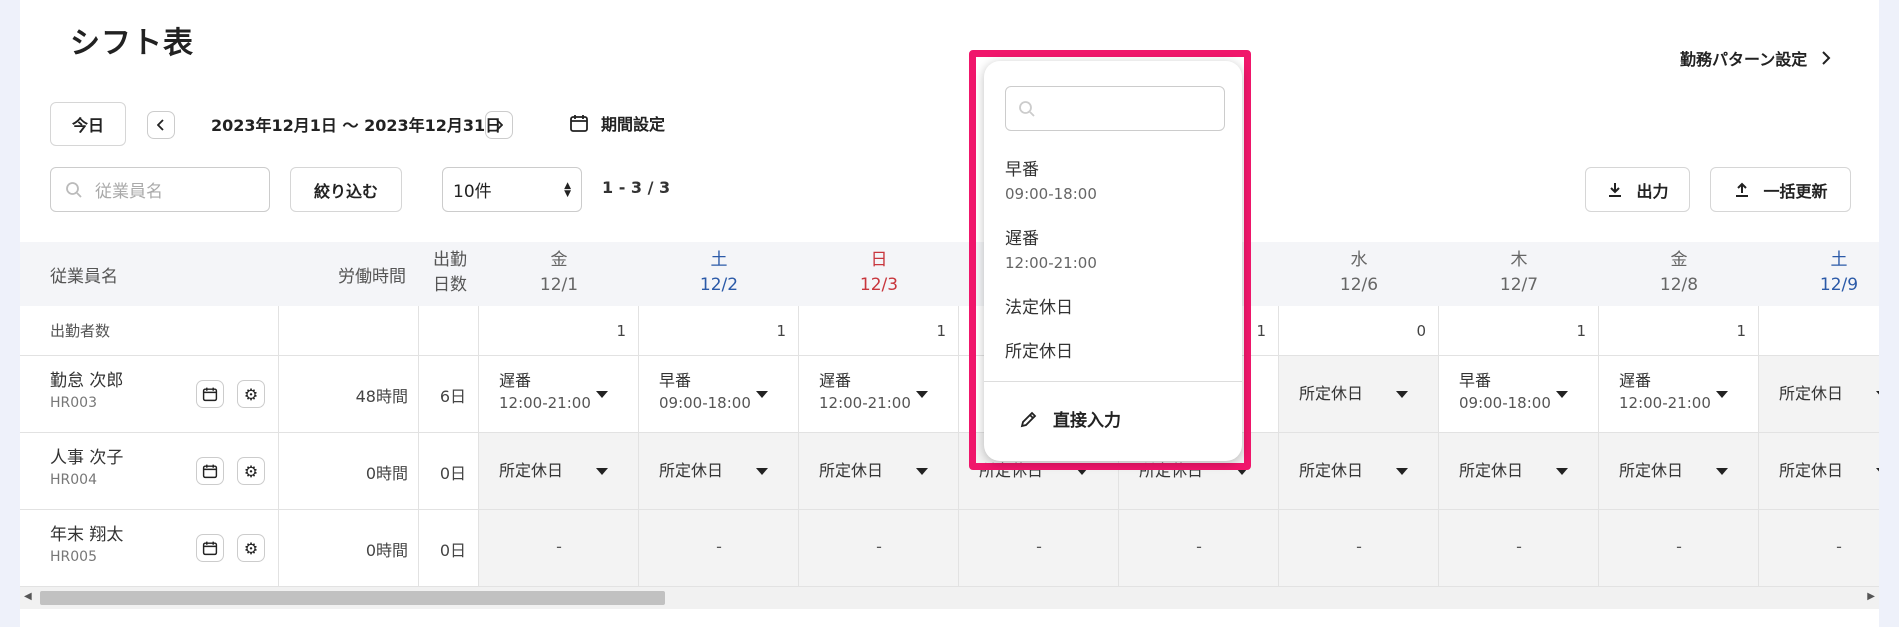 This screenshot has width=1899, height=627. Describe the element at coordinates (705, 403) in the screenshot. I see `shift-time: 09:00-18:00` at that location.